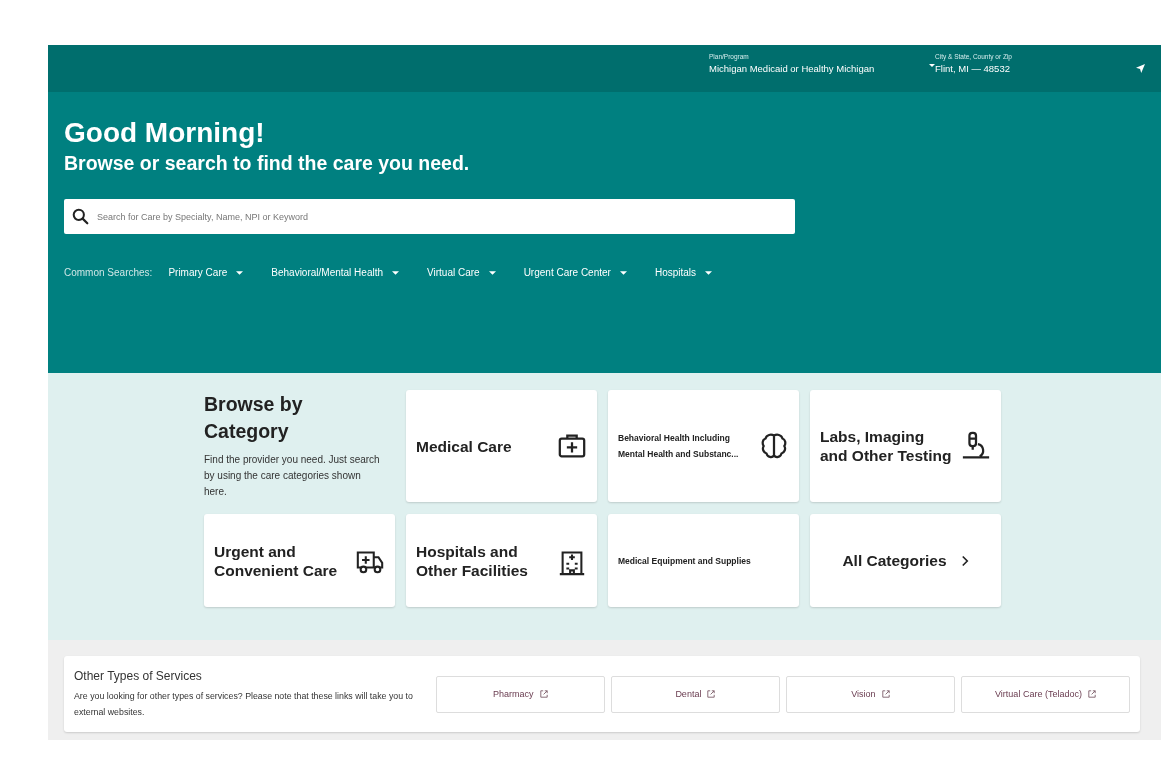  I want to click on microscope-icon, so click(976, 446).